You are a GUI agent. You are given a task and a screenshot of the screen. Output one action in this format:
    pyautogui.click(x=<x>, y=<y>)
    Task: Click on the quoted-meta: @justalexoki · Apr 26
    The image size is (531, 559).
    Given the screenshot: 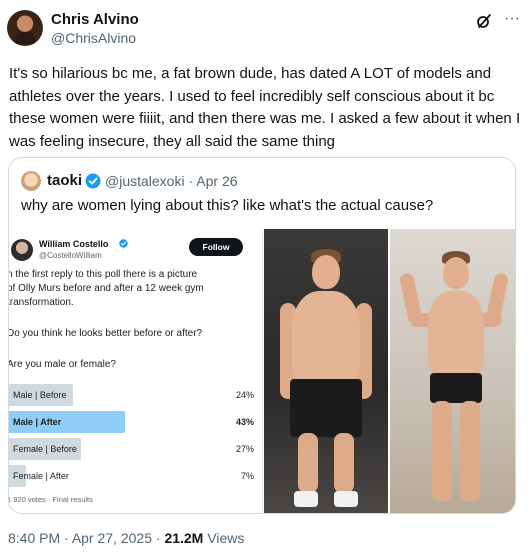 What is the action you would take?
    pyautogui.click(x=171, y=181)
    